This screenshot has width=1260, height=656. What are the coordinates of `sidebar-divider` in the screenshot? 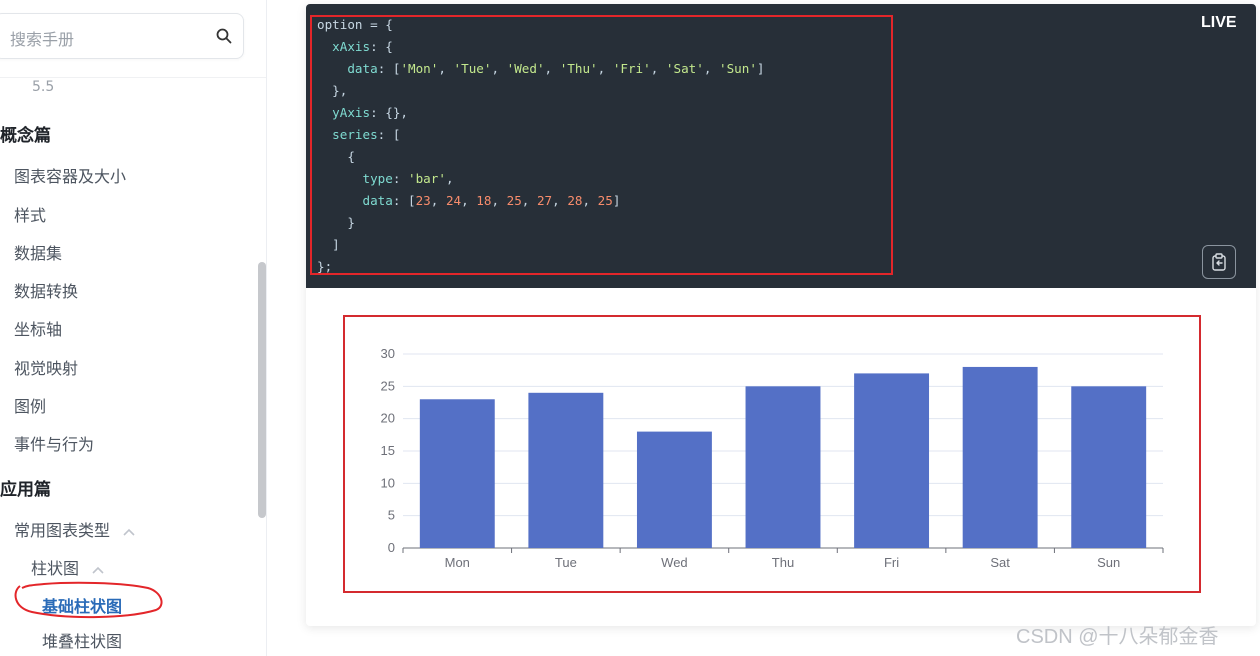 It's located at (133, 77).